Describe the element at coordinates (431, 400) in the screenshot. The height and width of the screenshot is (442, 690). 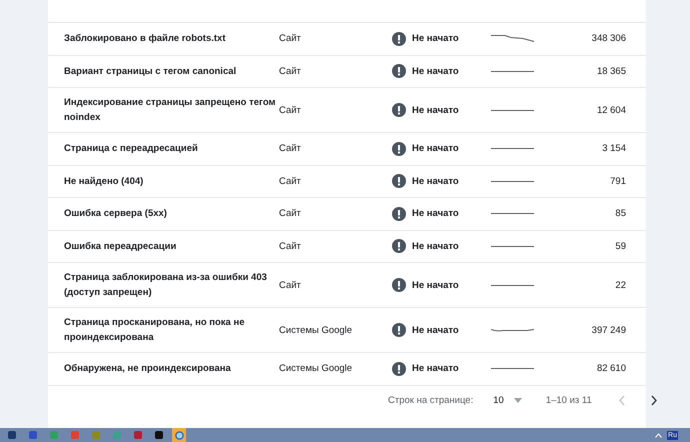
I see `rows-per-page-label: Строк на странице:` at that location.